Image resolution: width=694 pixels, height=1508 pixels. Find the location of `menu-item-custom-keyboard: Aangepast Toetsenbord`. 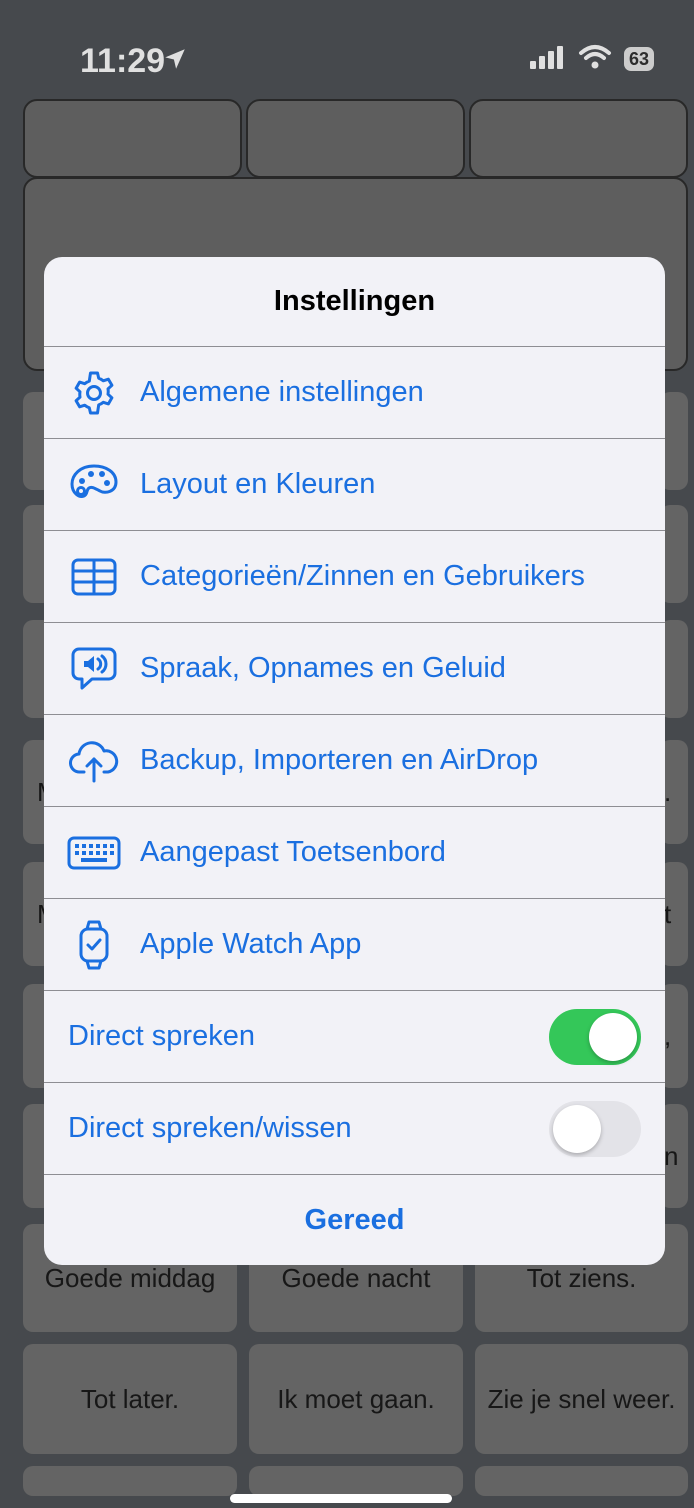

menu-item-custom-keyboard: Aangepast Toetsenbord is located at coordinates (354, 853).